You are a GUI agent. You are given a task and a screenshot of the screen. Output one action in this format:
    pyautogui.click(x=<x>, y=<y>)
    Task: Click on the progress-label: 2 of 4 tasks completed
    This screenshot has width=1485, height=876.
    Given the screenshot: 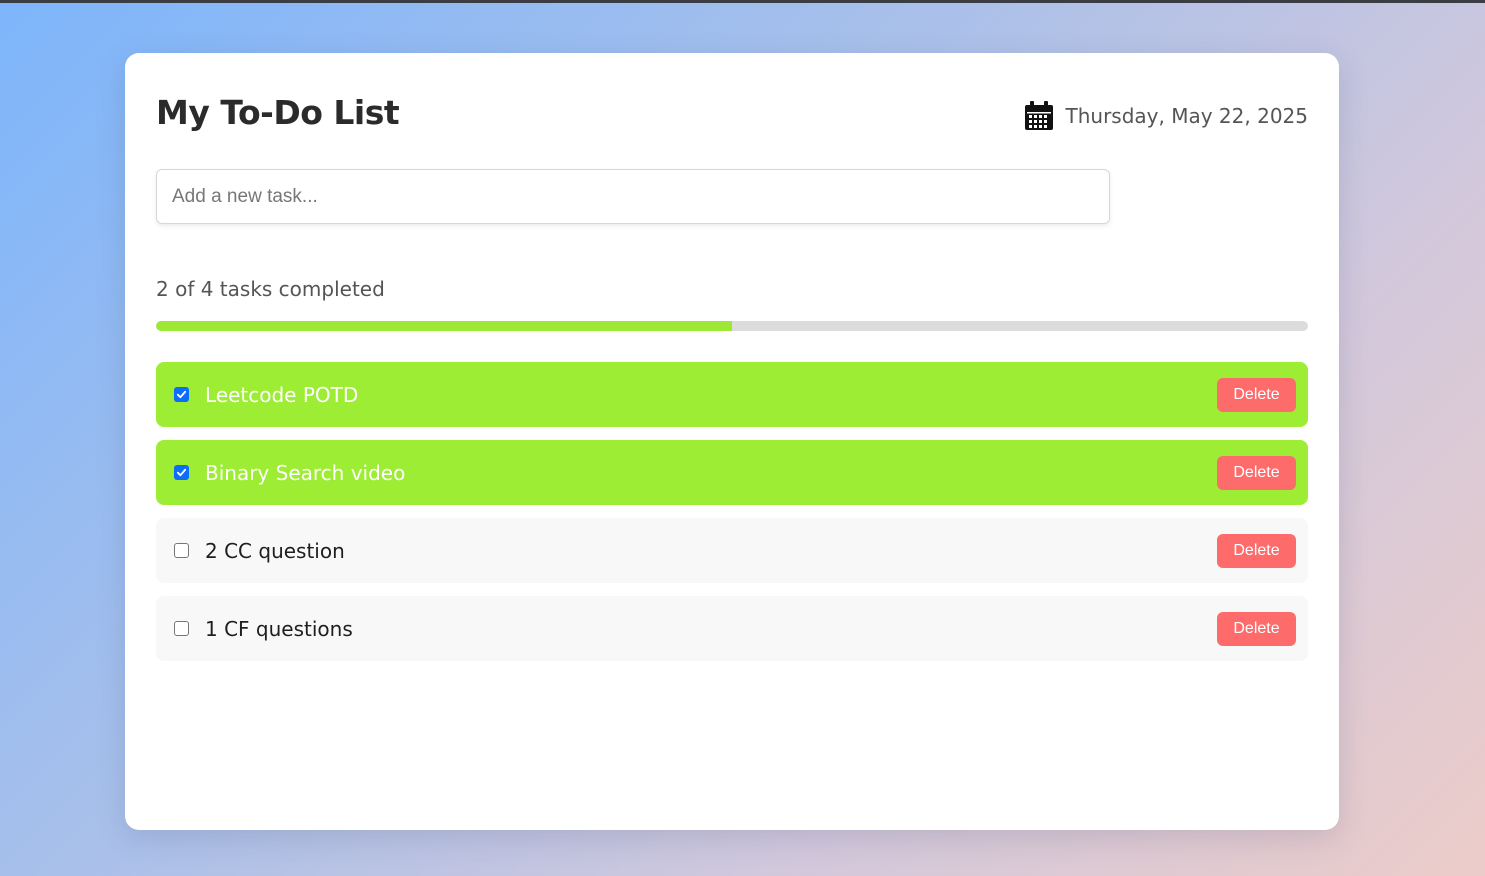 What is the action you would take?
    pyautogui.click(x=270, y=289)
    